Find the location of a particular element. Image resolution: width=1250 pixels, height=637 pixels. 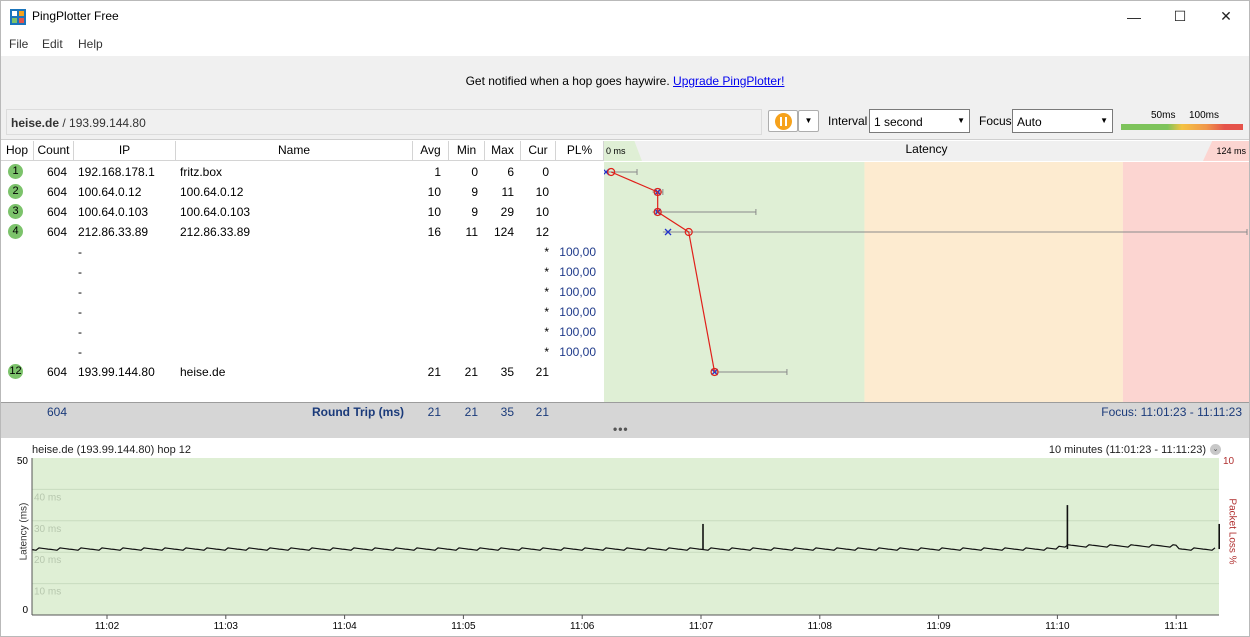

title-bar: PingPlotter Free — ☐ ✕ is located at coordinates (625, 16).